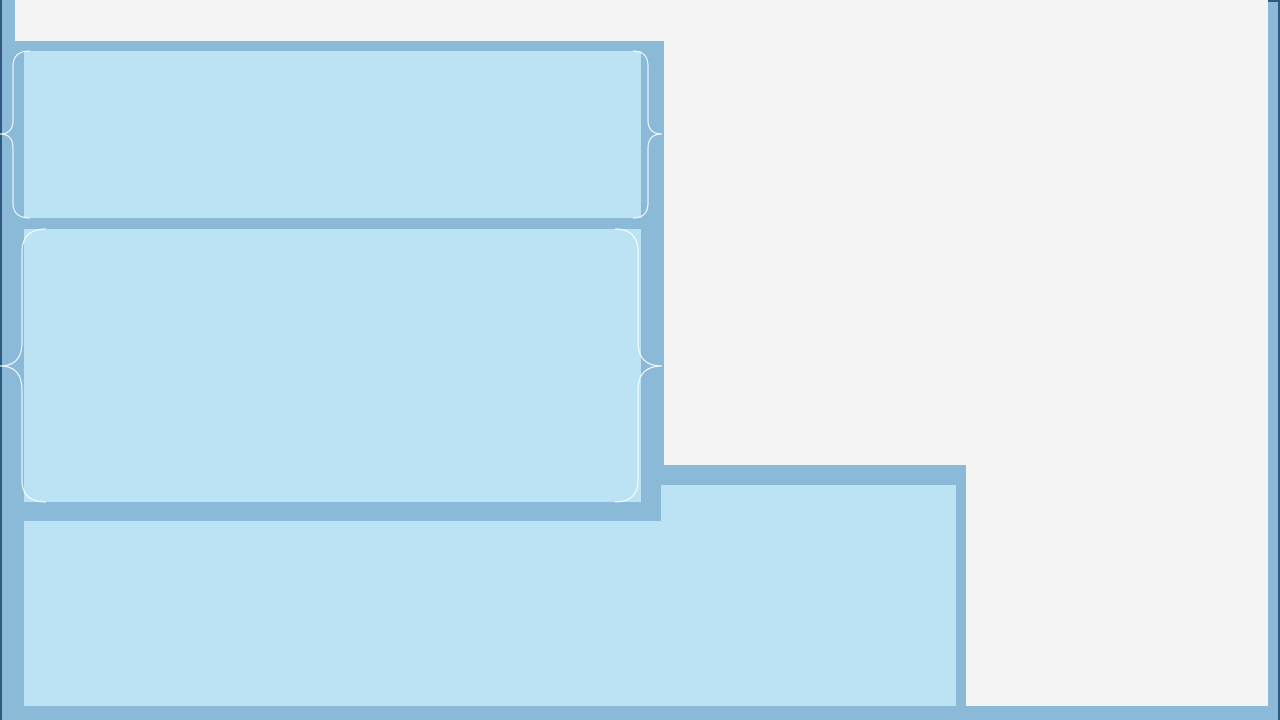  I want to click on panel-bottom-notch, so click(808, 505).